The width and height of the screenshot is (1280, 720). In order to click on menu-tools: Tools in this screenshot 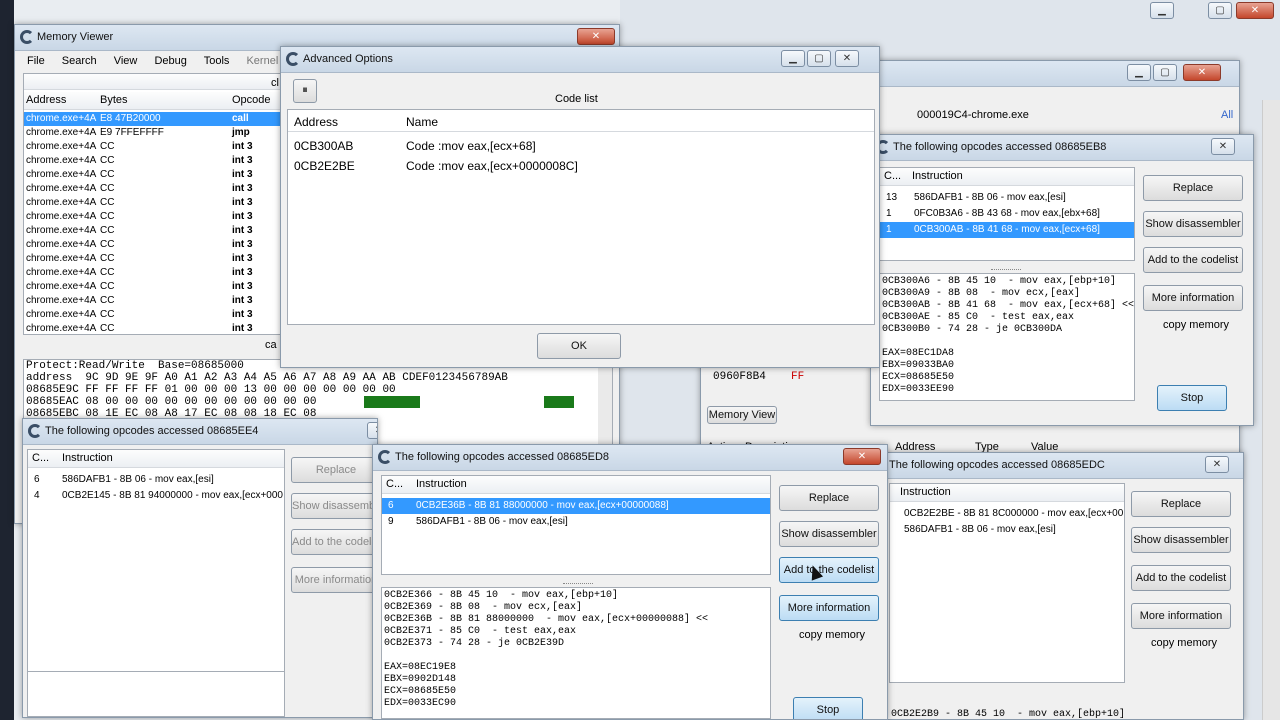, I will do `click(217, 61)`.